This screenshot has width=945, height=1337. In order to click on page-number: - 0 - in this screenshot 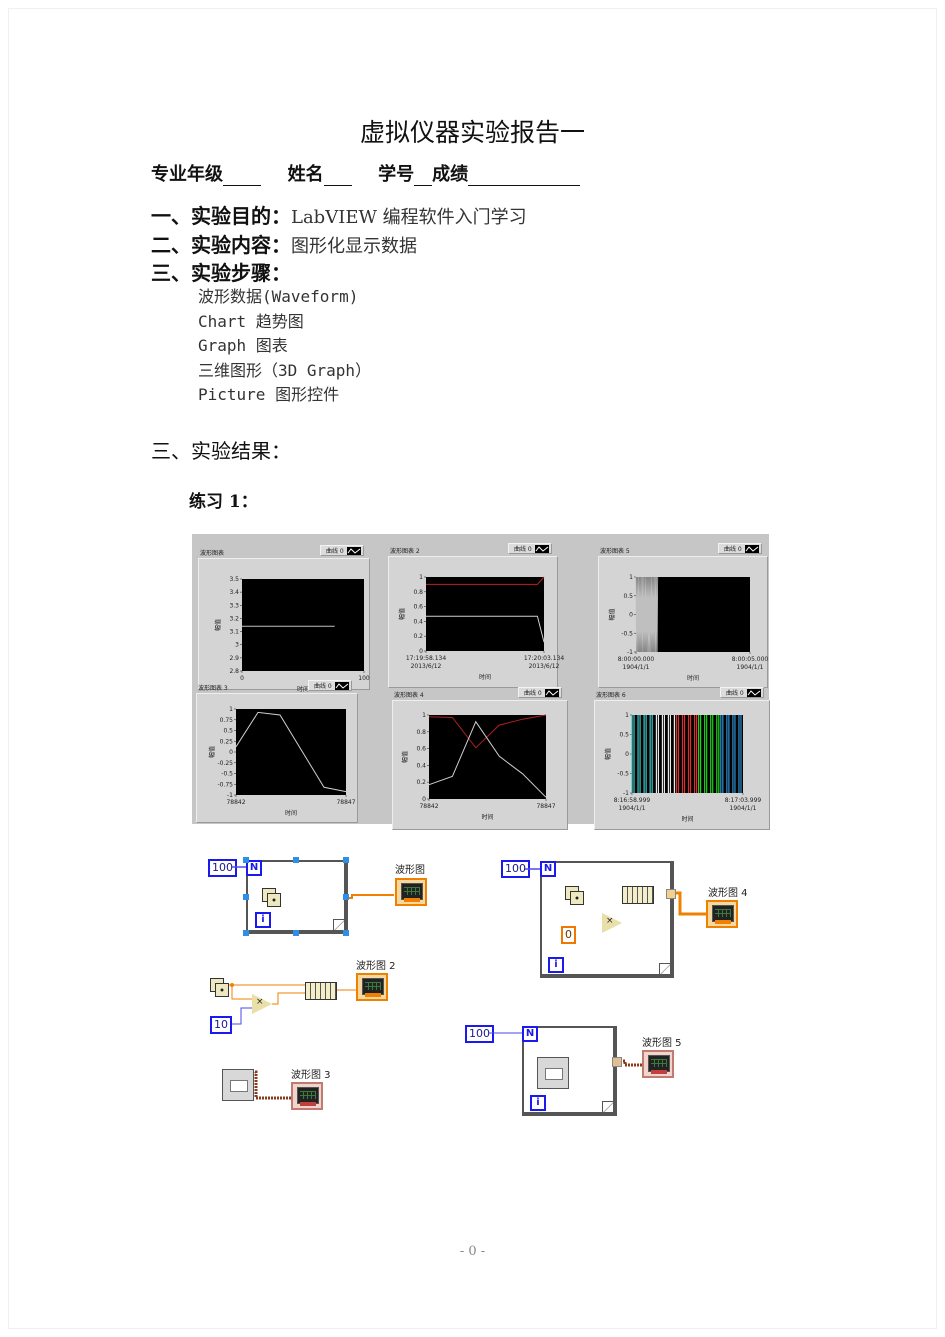, I will do `click(472, 1251)`.